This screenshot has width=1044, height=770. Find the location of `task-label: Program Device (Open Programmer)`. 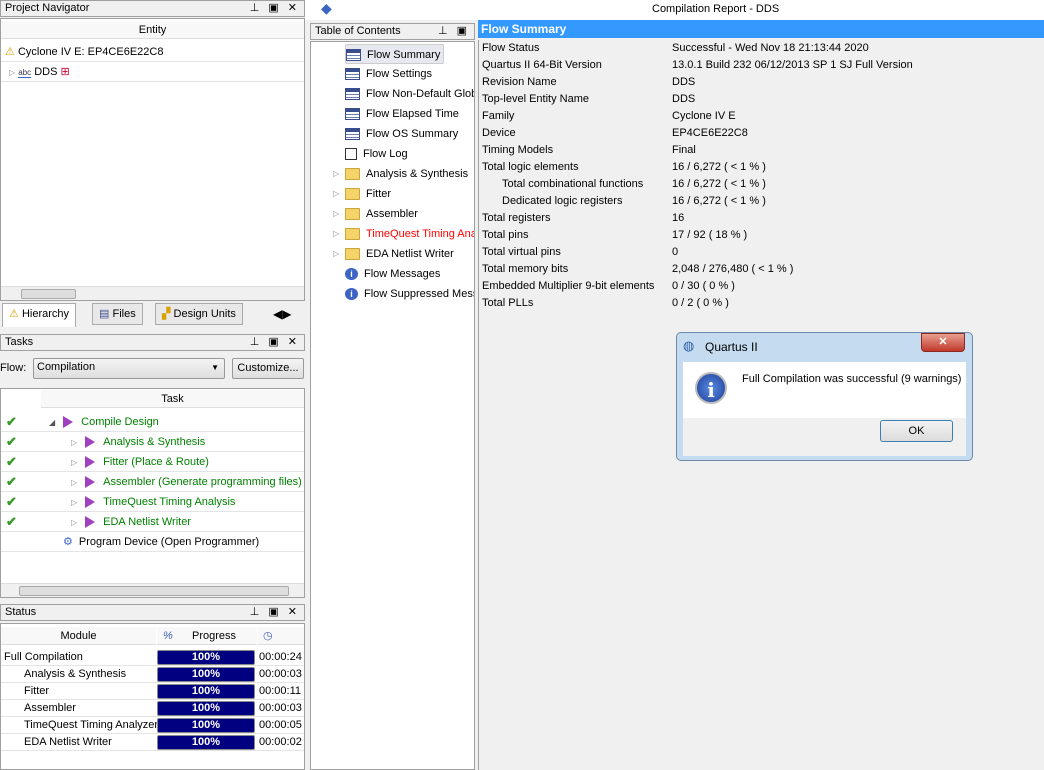

task-label: Program Device (Open Programmer) is located at coordinates (169, 542).